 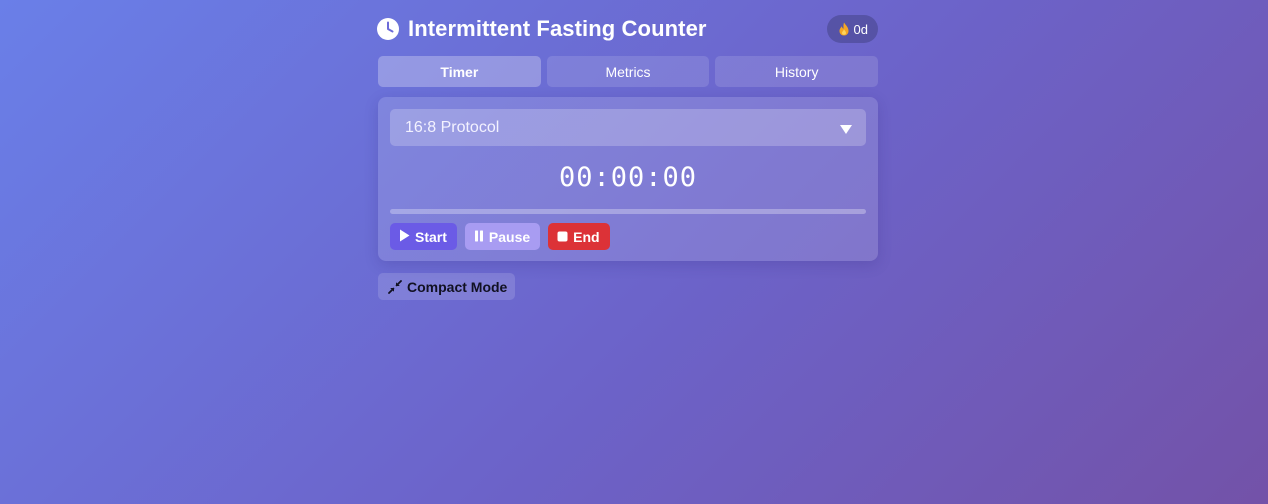 I want to click on compact-mode-button: Compact Mode, so click(x=446, y=286).